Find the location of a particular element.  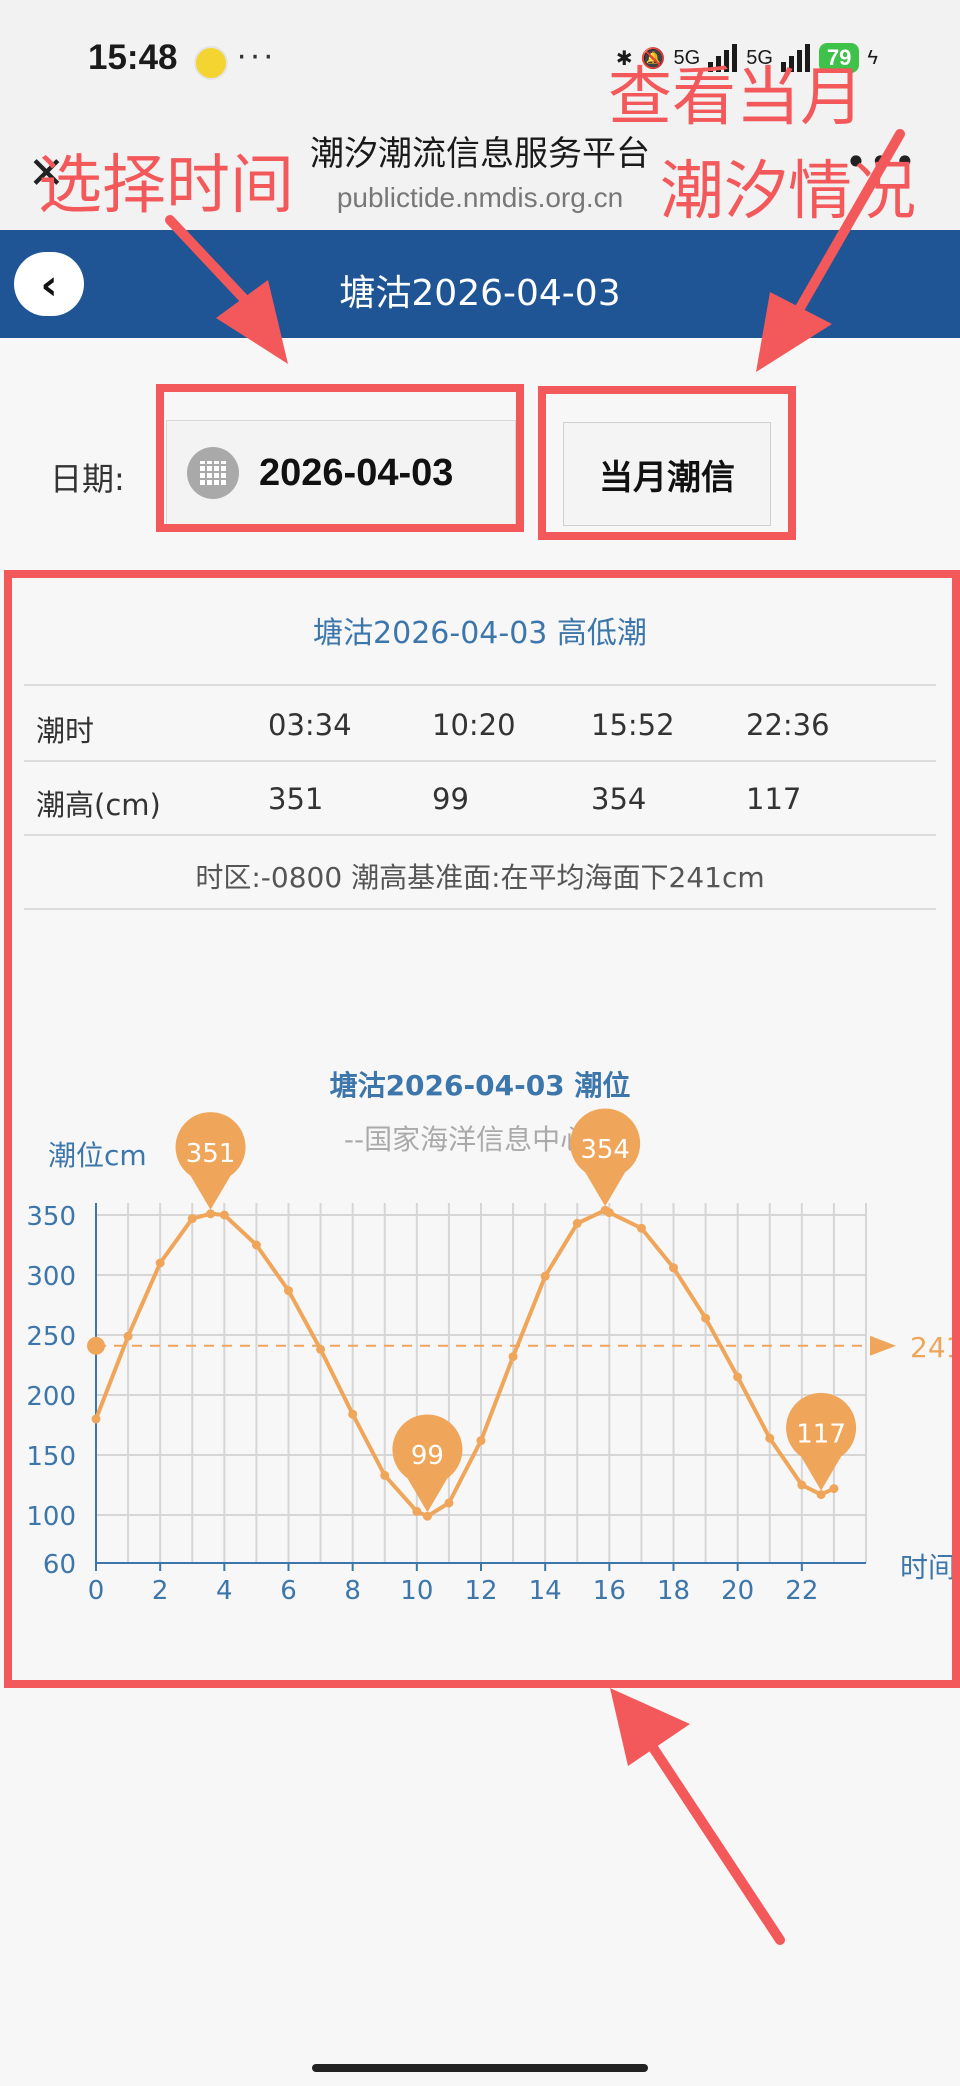

arrow-shaft-content is located at coordinates (716, 1843).